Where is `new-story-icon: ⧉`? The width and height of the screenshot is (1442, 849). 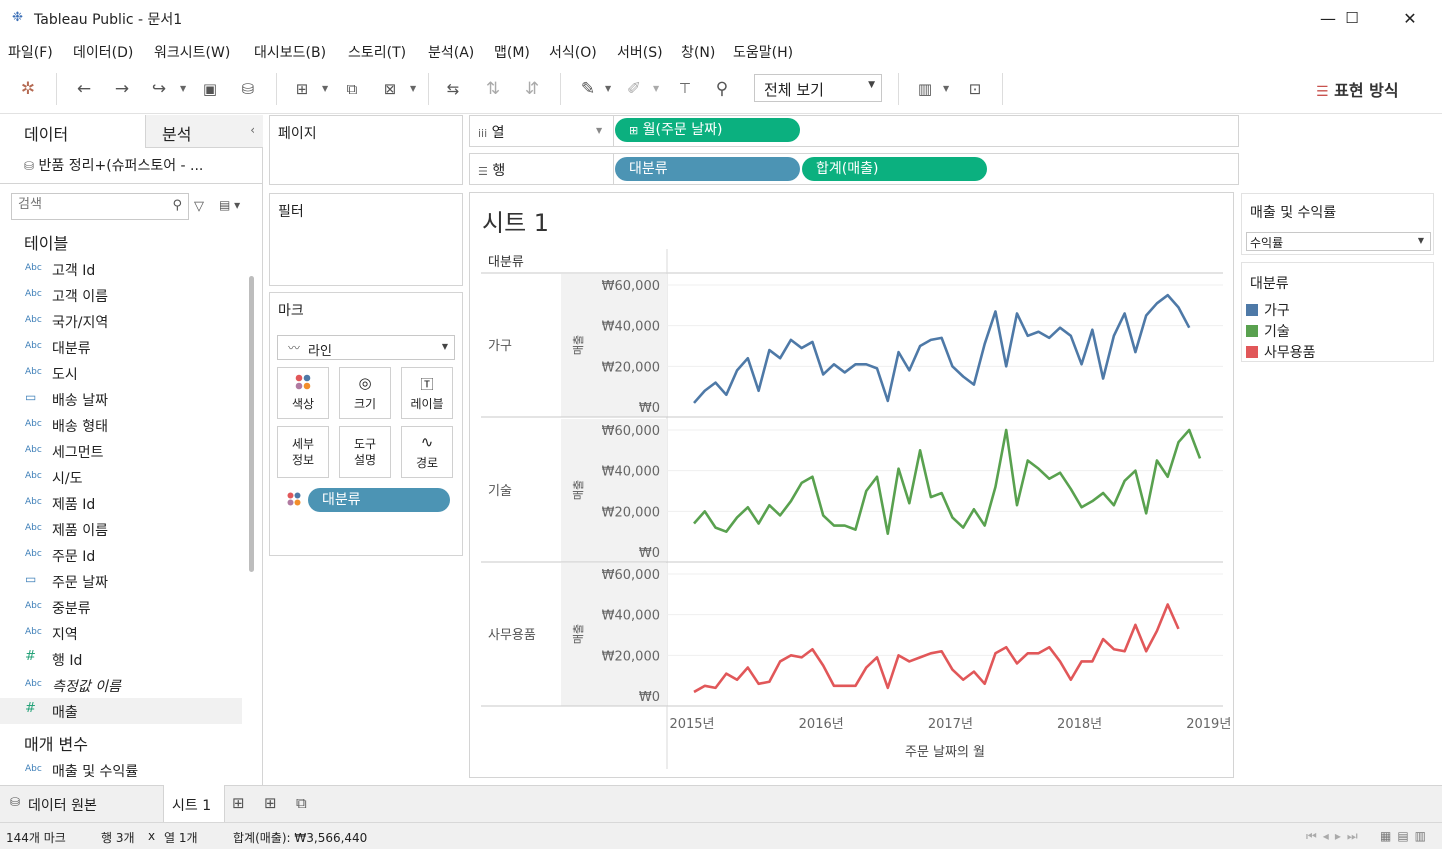
new-story-icon: ⧉ is located at coordinates (301, 803).